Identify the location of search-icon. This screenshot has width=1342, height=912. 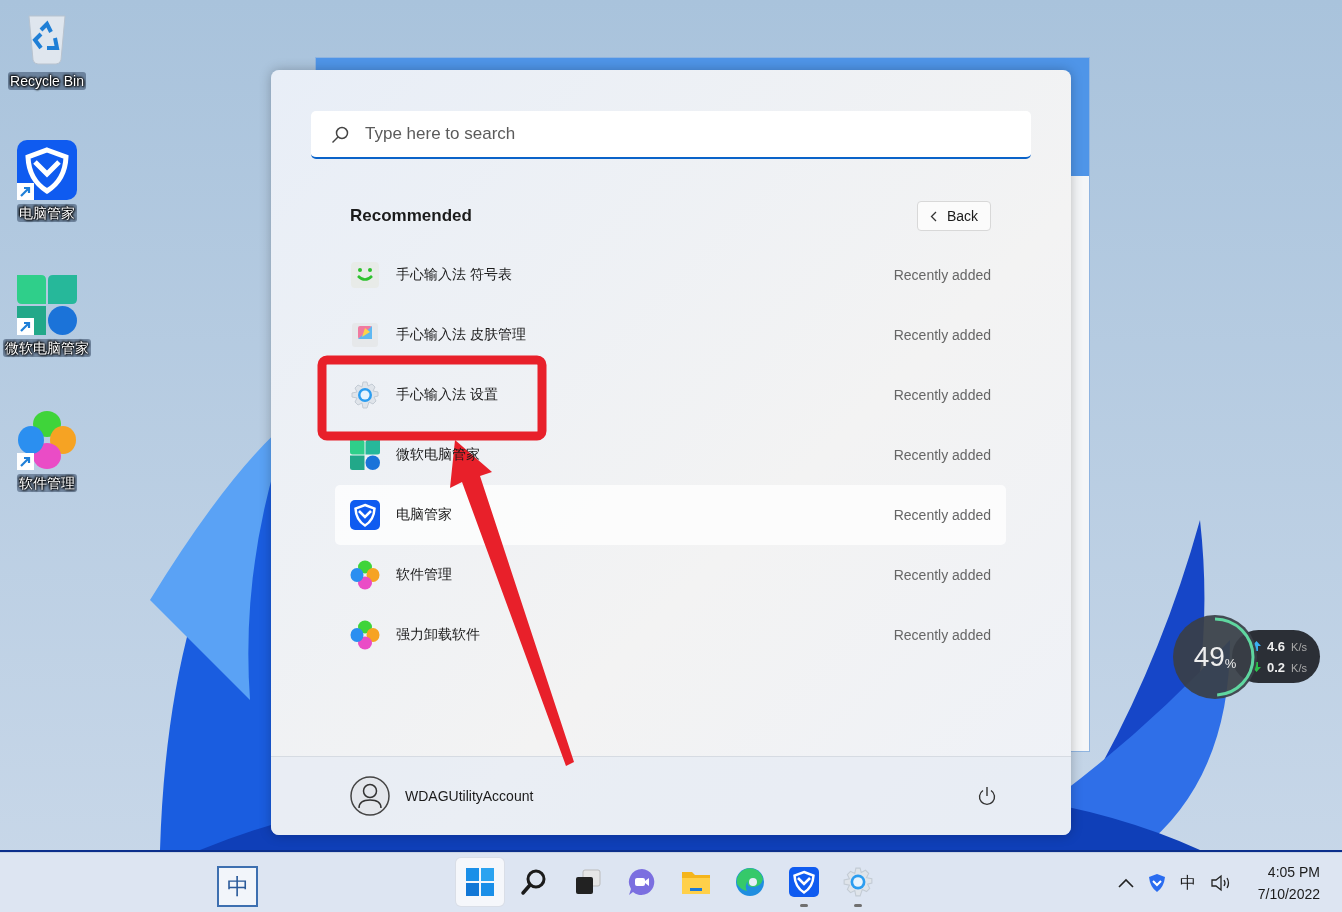
(534, 882).